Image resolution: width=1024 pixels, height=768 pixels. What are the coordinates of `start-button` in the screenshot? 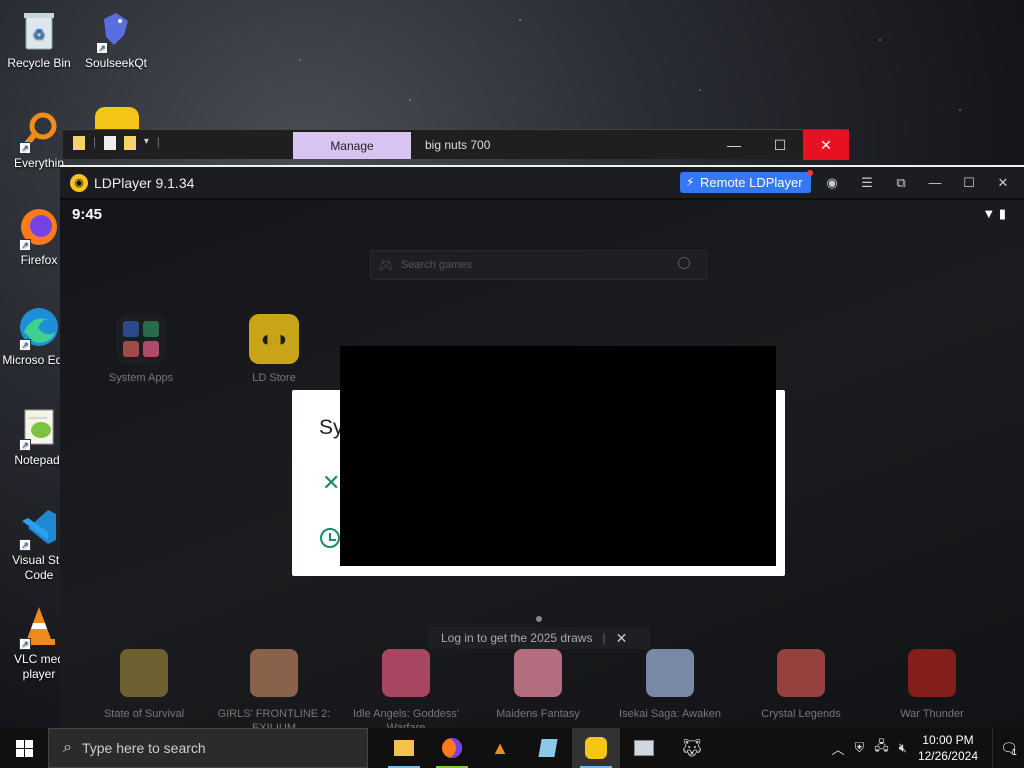 It's located at (24, 748).